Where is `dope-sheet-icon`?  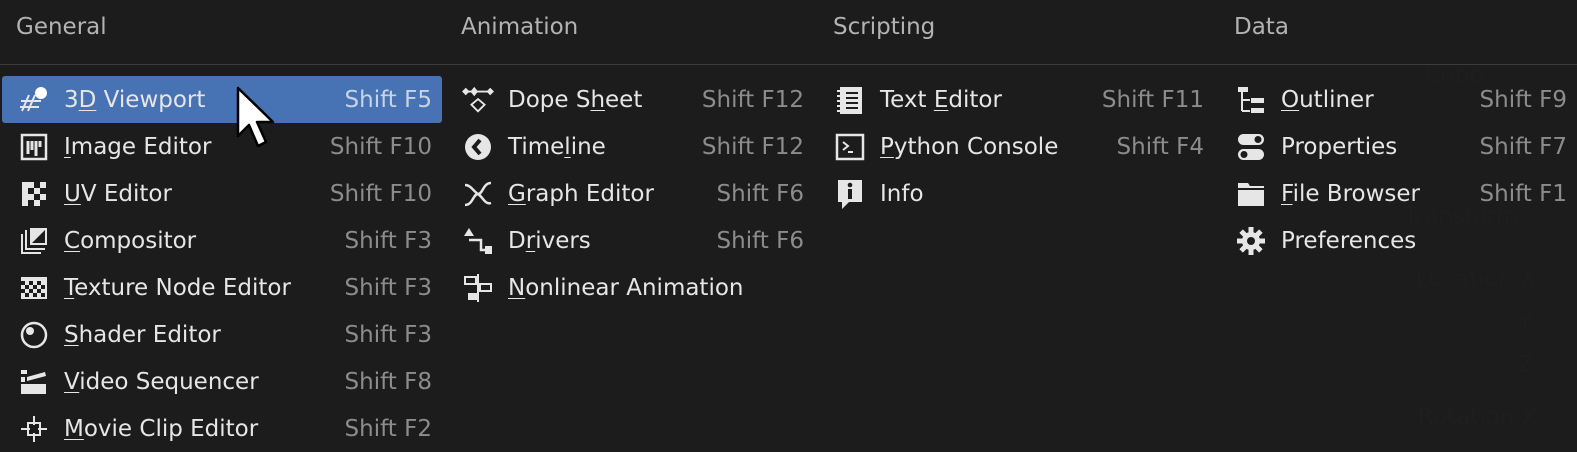 dope-sheet-icon is located at coordinates (478, 100).